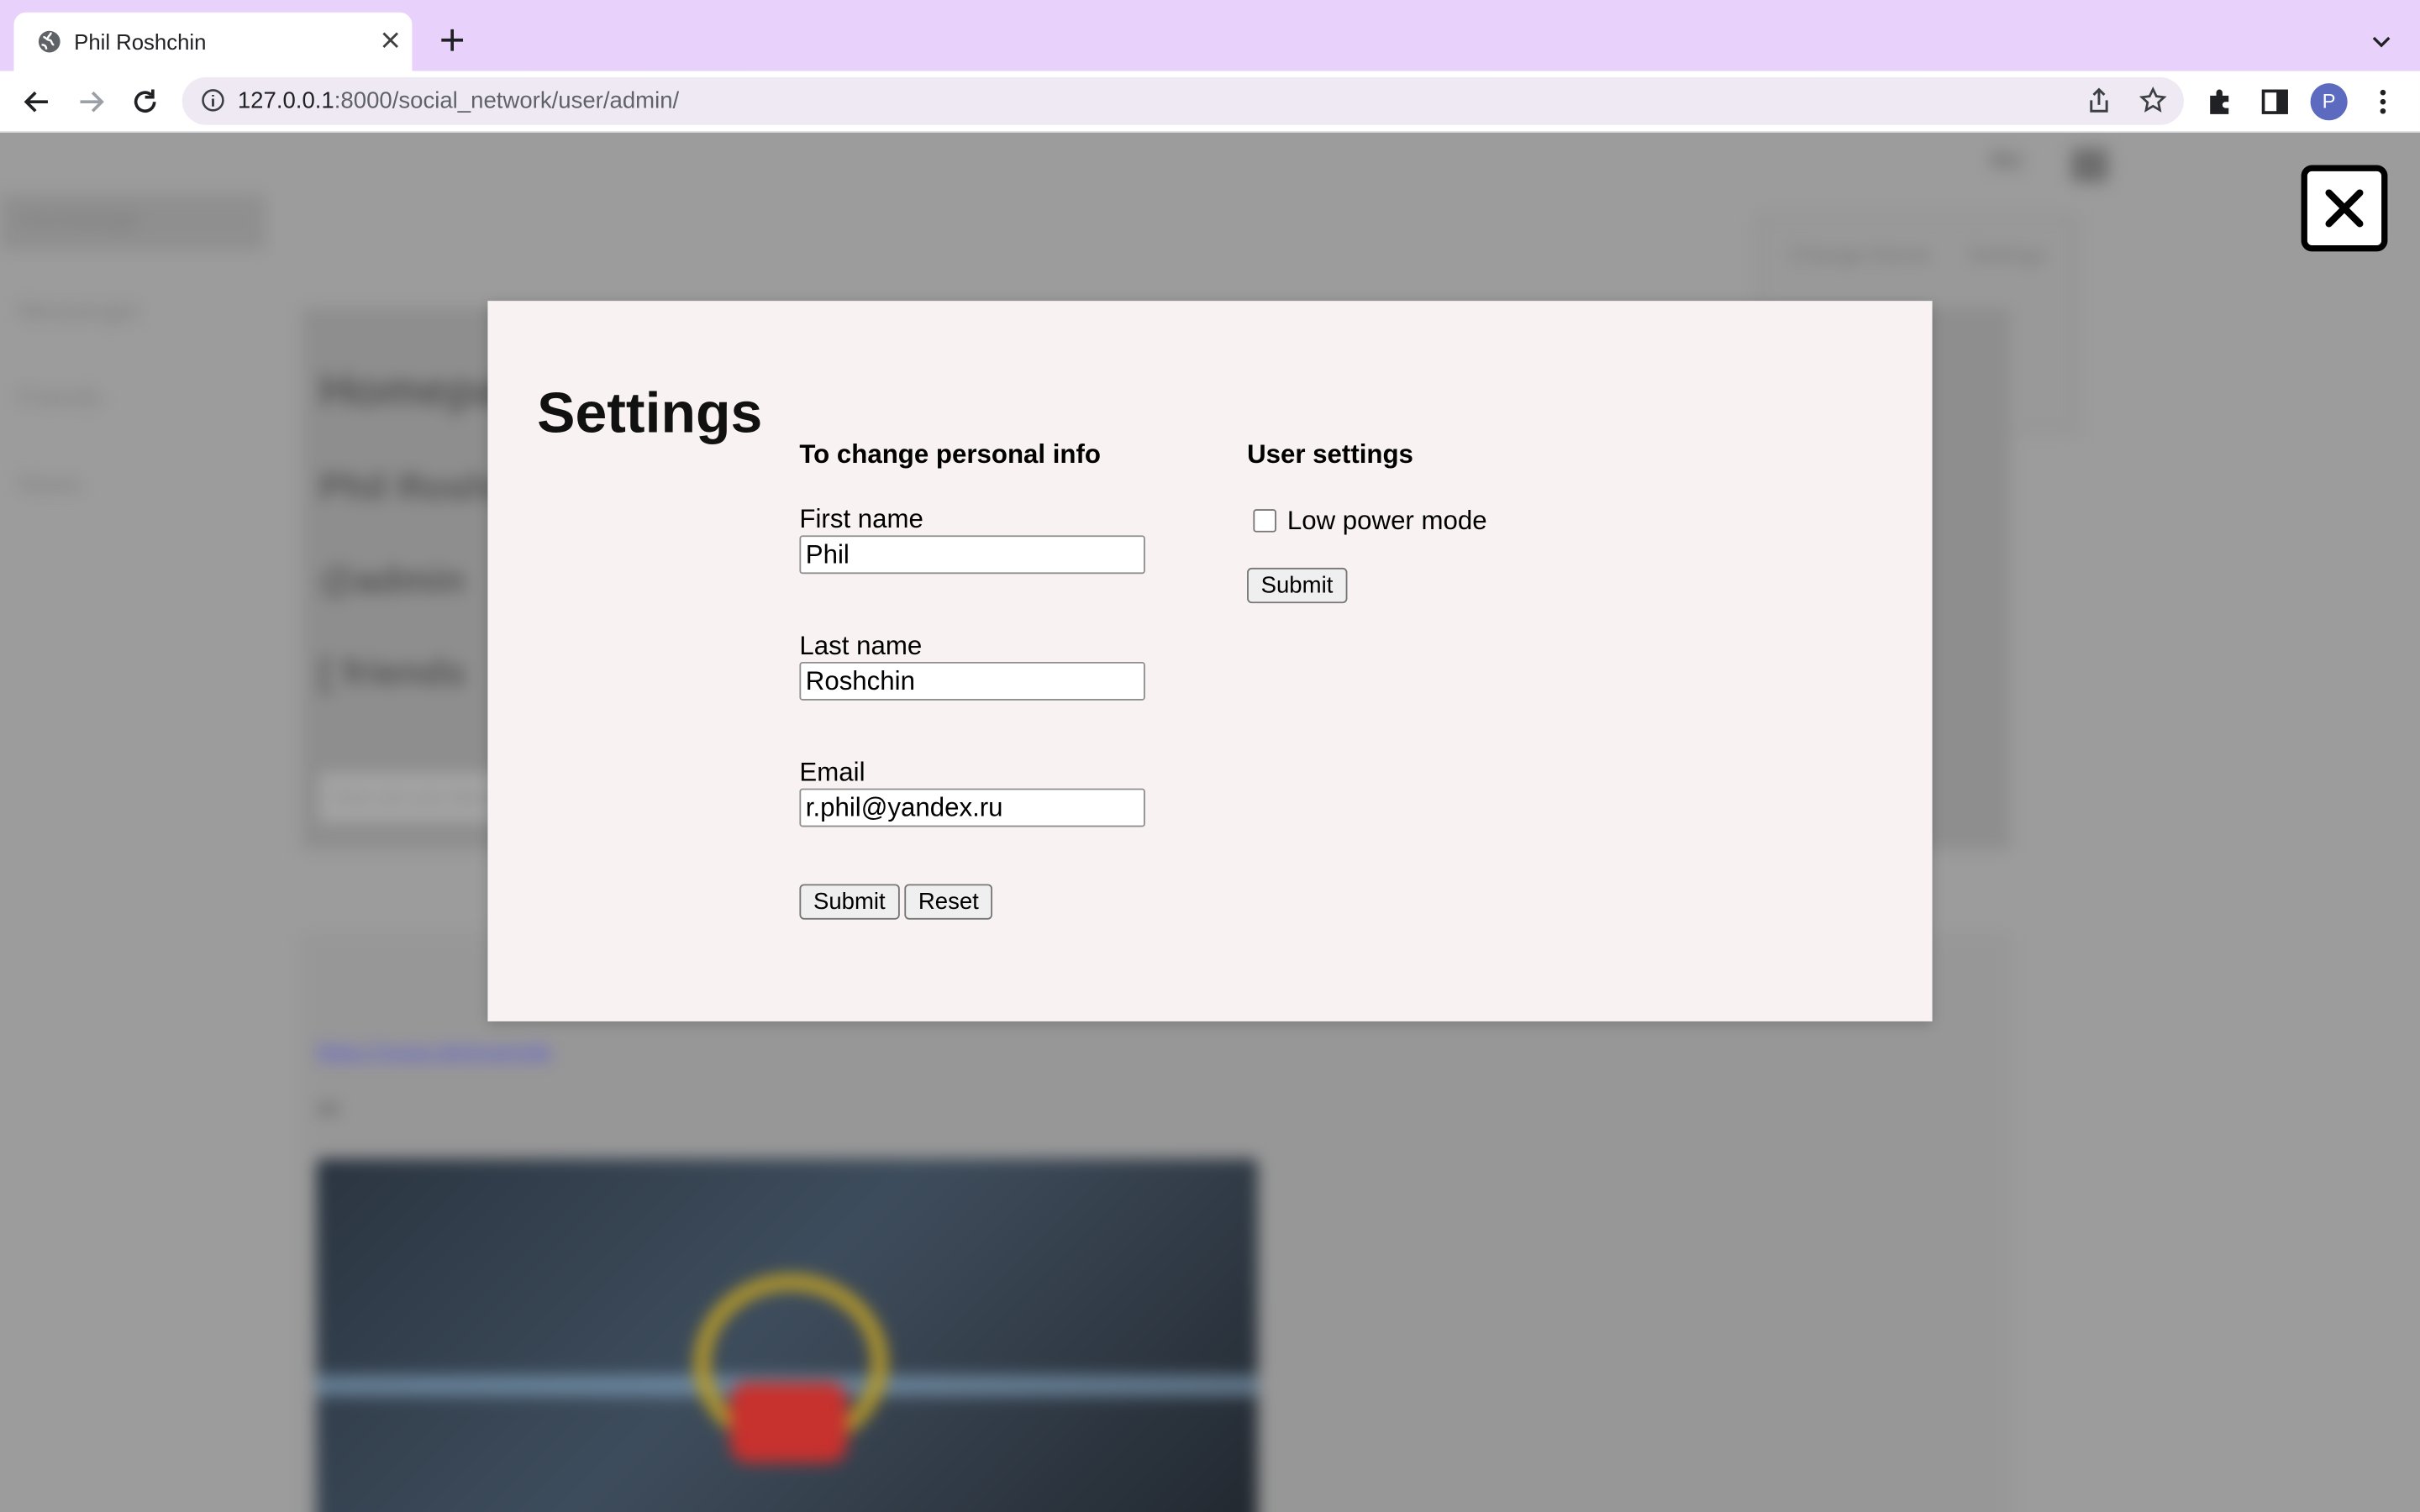 The height and width of the screenshot is (1512, 2420). What do you see at coordinates (948, 902) in the screenshot?
I see `personal-reset-button: Reset` at bounding box center [948, 902].